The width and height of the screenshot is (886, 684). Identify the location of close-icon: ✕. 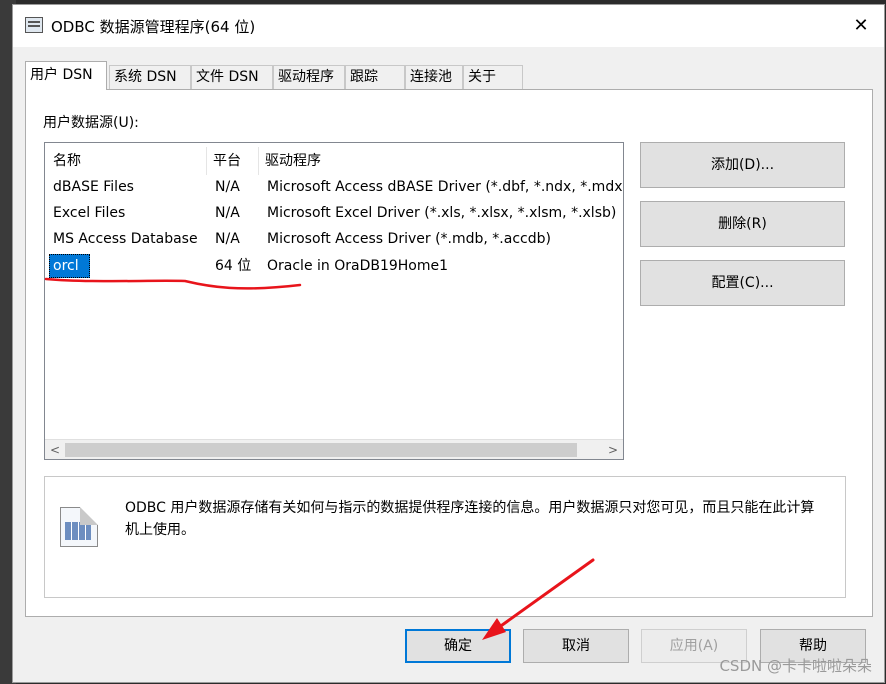
(861, 26).